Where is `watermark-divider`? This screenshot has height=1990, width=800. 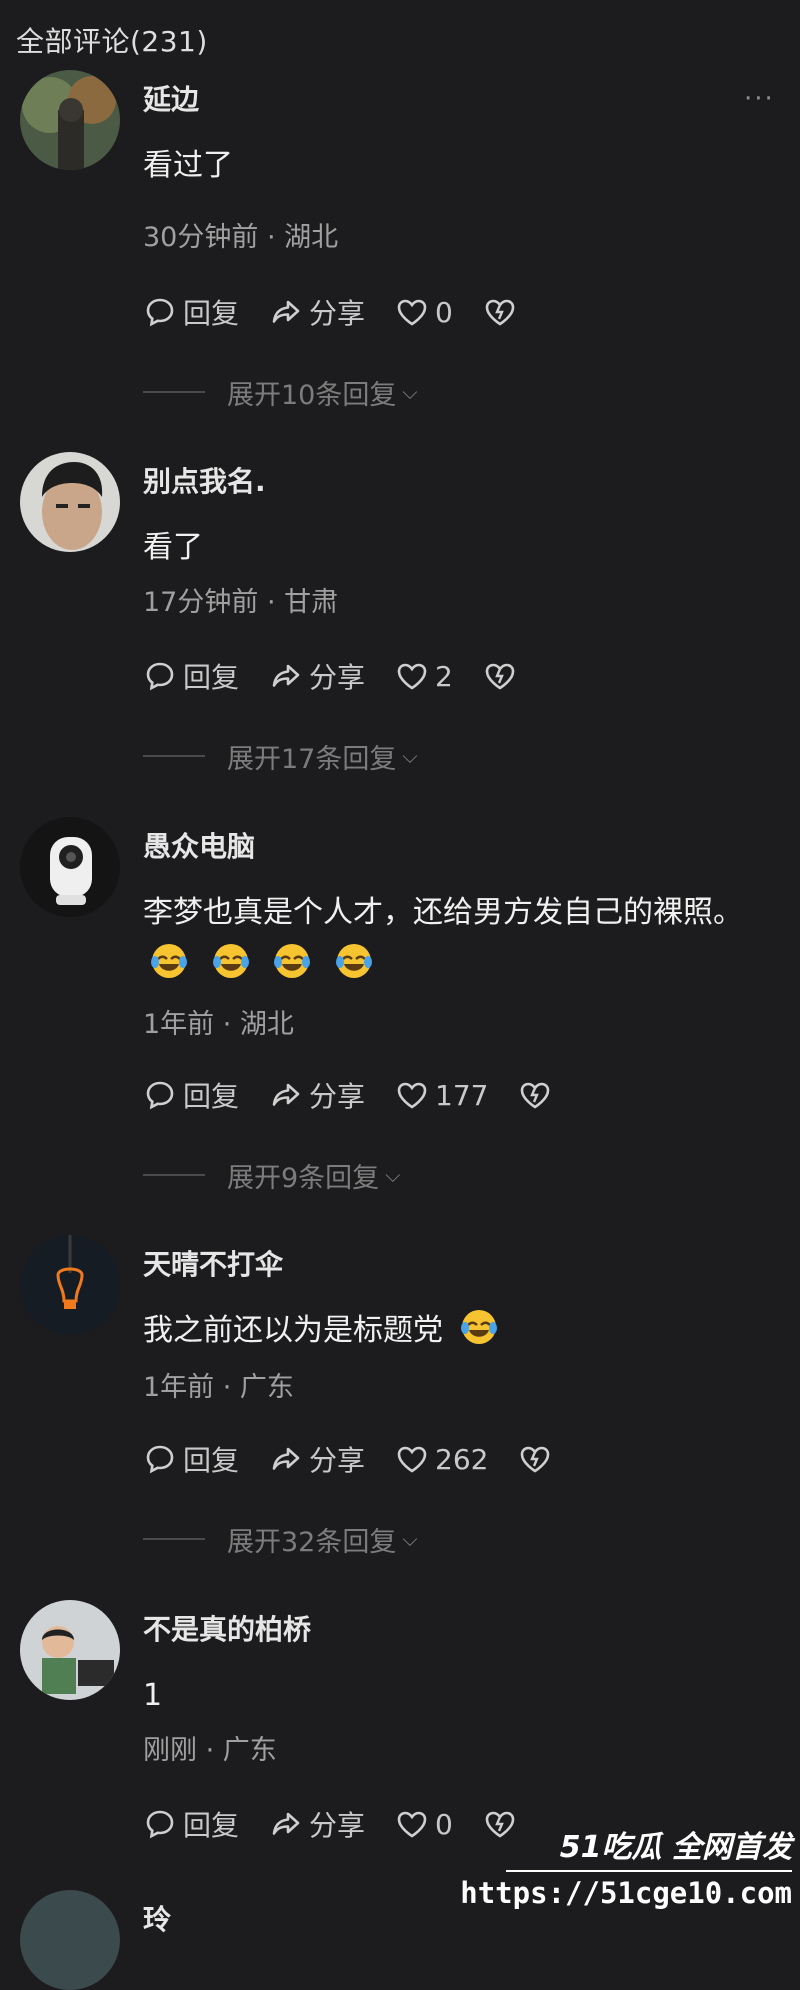
watermark-divider is located at coordinates (649, 1871).